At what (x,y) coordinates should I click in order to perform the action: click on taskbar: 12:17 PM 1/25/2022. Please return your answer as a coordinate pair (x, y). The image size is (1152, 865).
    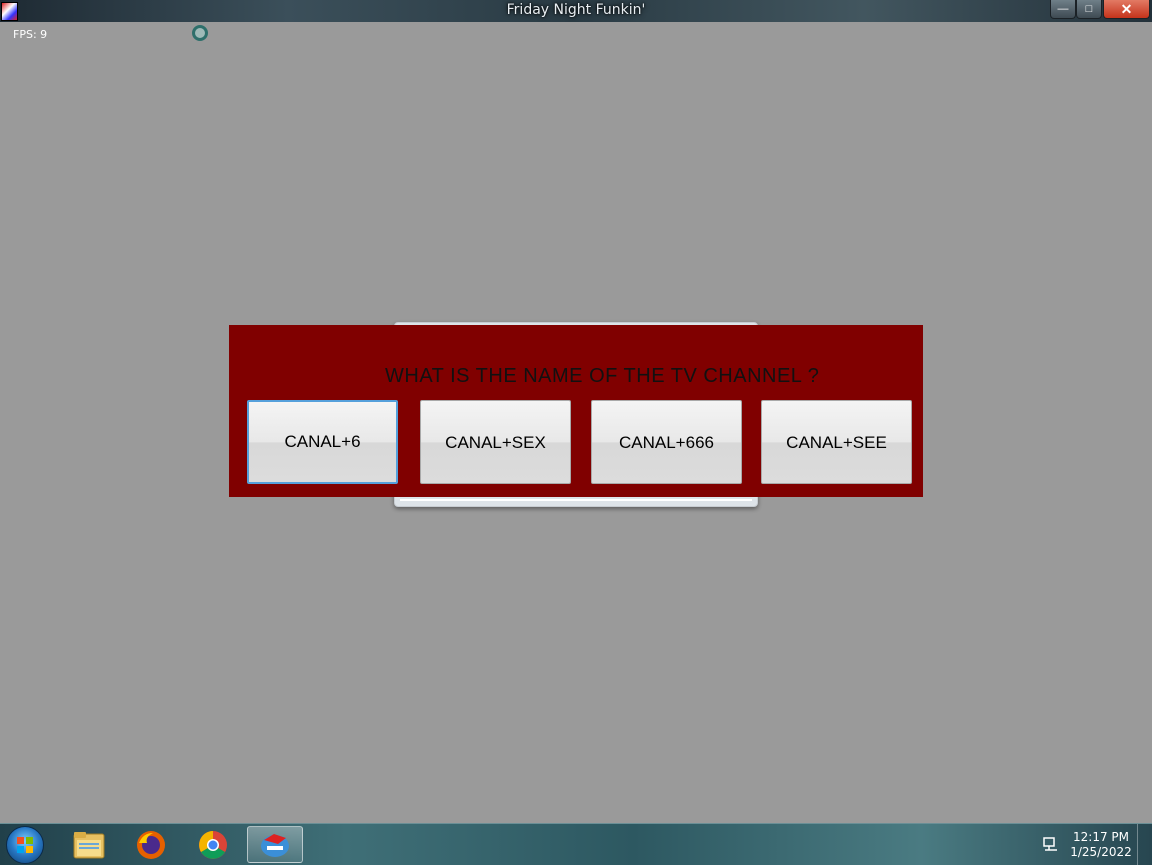
    Looking at the image, I should click on (576, 844).